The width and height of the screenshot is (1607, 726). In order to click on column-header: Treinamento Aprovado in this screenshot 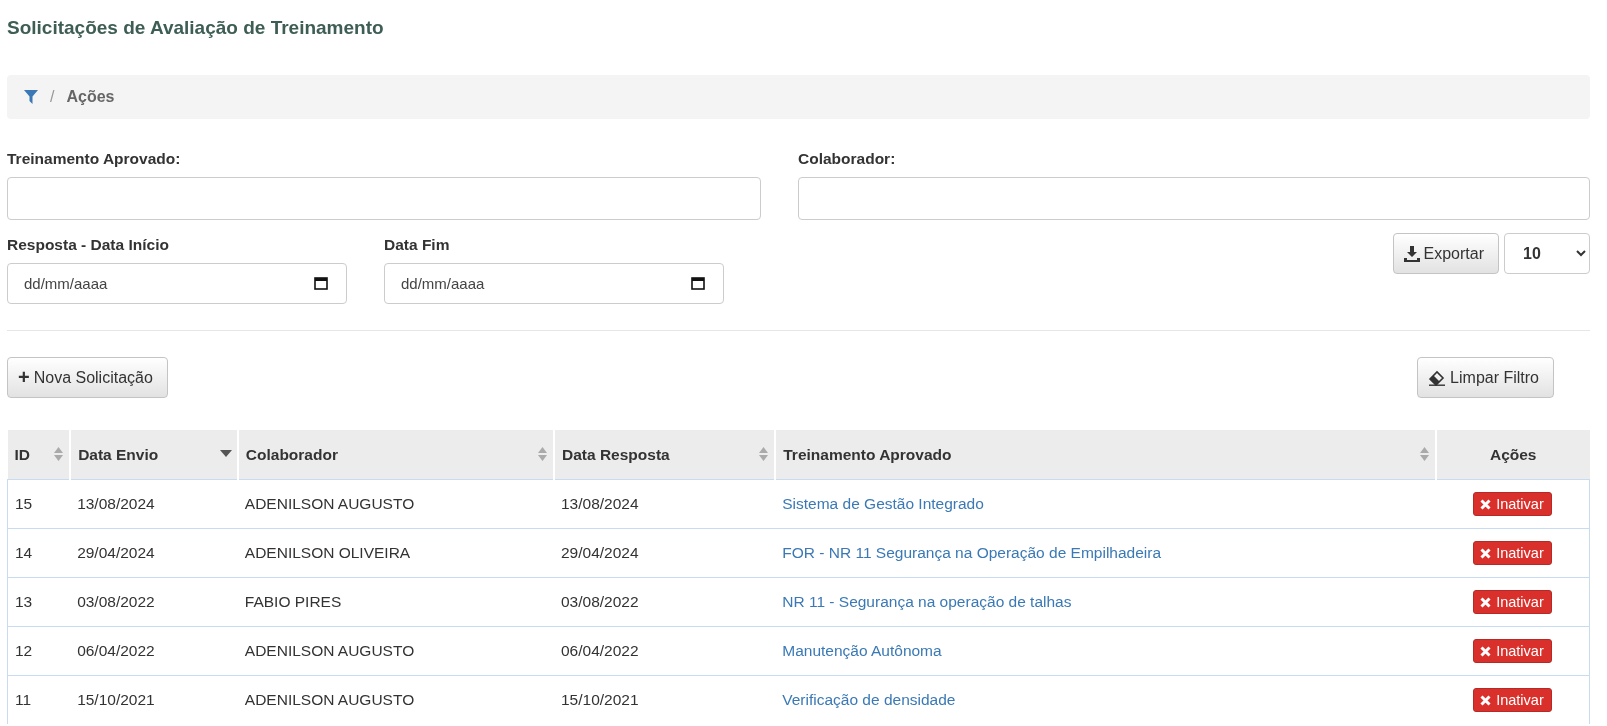, I will do `click(867, 454)`.